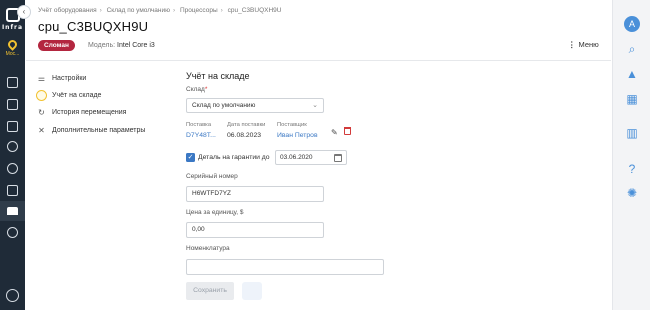  What do you see at coordinates (631, 49) in the screenshot?
I see `search-icon: ⌕` at bounding box center [631, 49].